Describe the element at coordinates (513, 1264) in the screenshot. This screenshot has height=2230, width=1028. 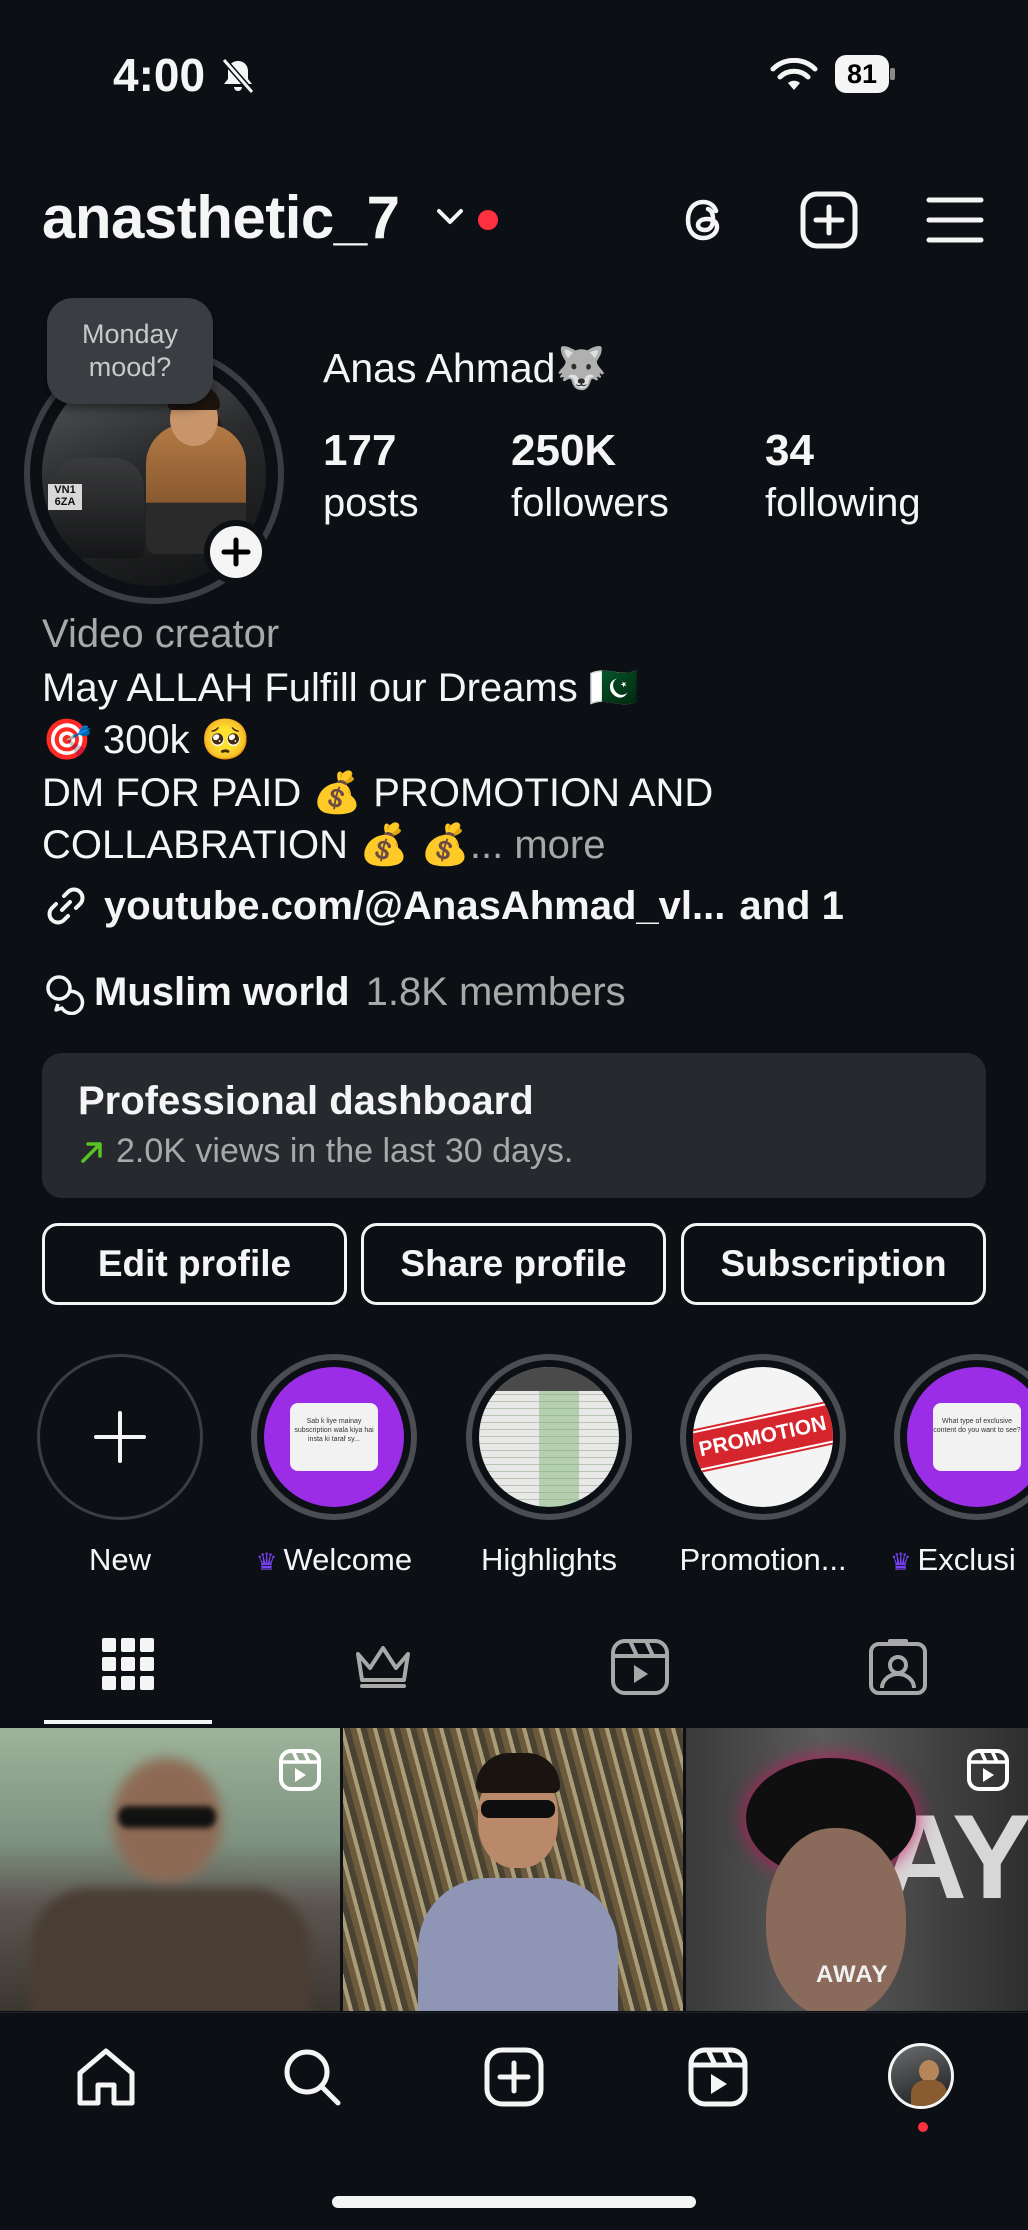
I see `share-profile-button: Share profile` at that location.